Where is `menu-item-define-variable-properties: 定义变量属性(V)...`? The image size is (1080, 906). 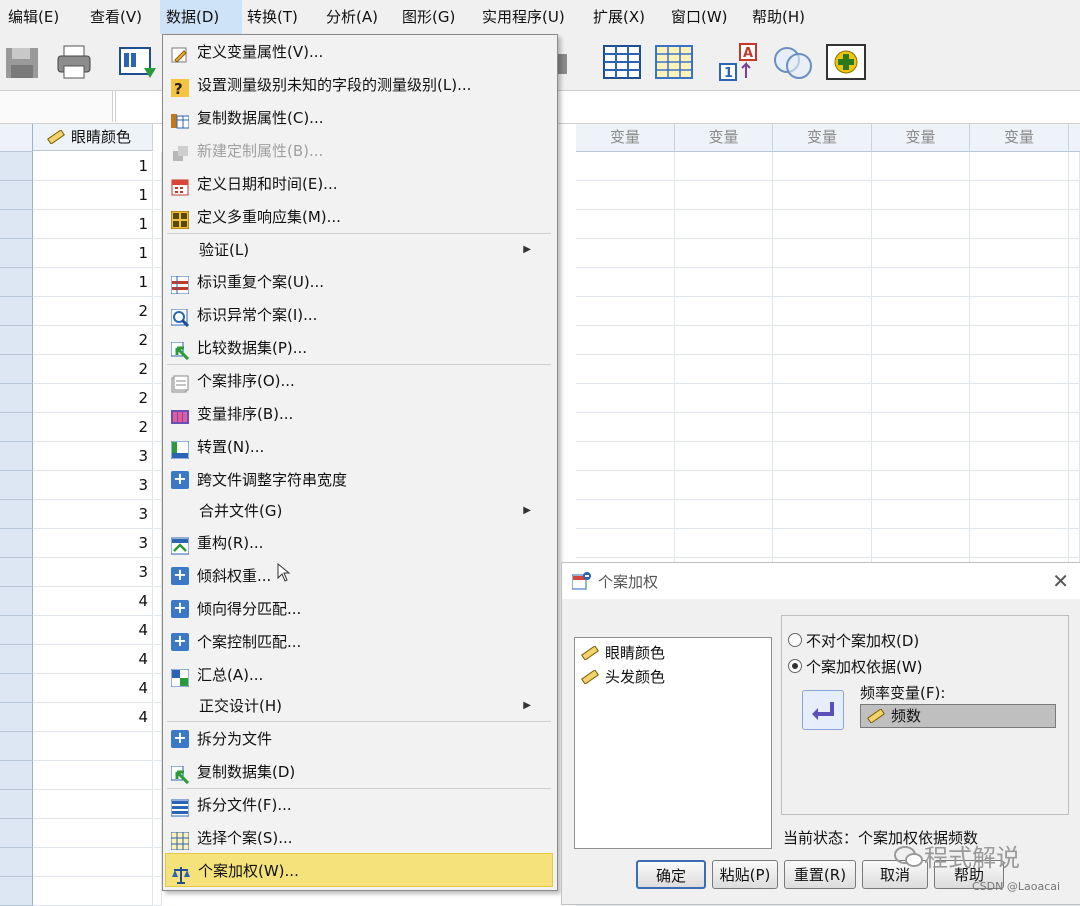
menu-item-define-variable-properties: 定义变量属性(V)... is located at coordinates (359, 52).